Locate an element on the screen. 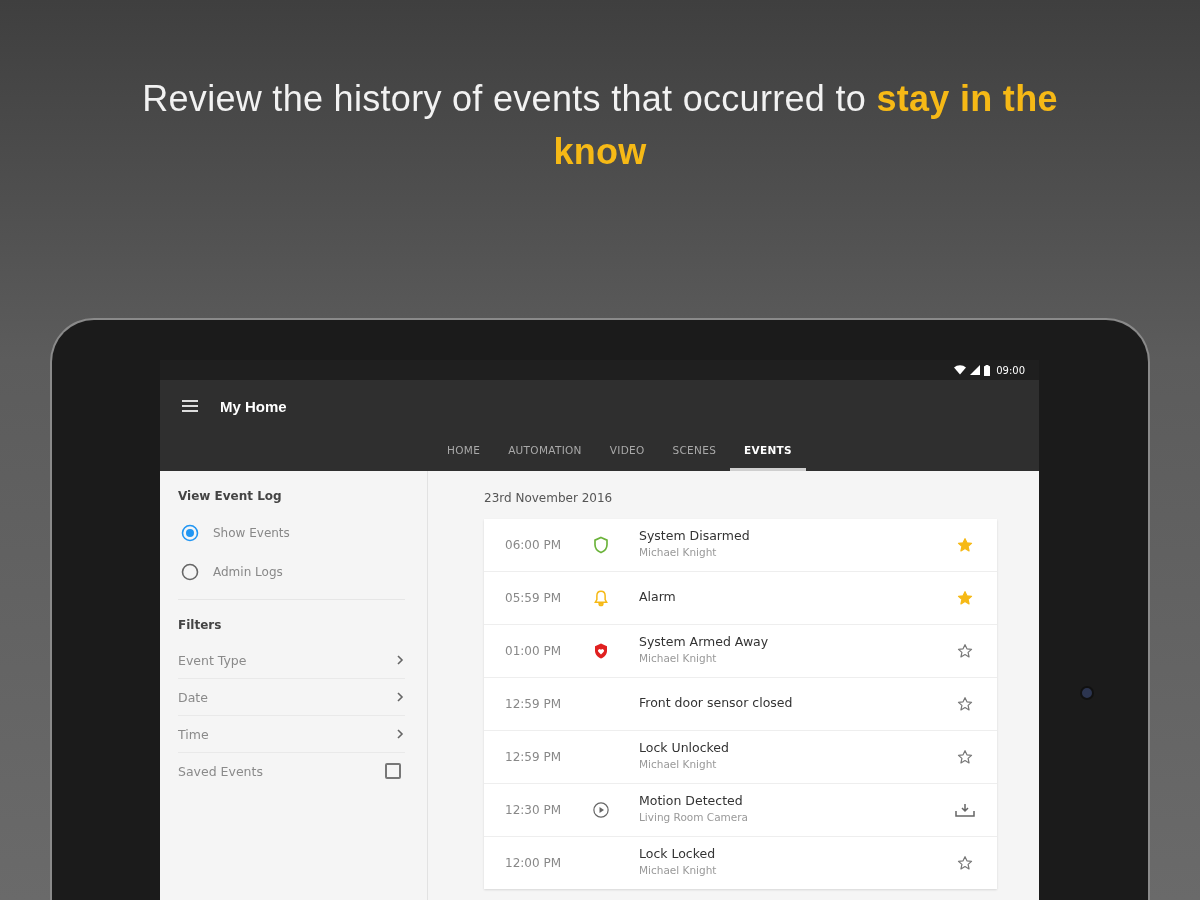 The height and width of the screenshot is (900, 1200). filter-label: Date is located at coordinates (193, 697).